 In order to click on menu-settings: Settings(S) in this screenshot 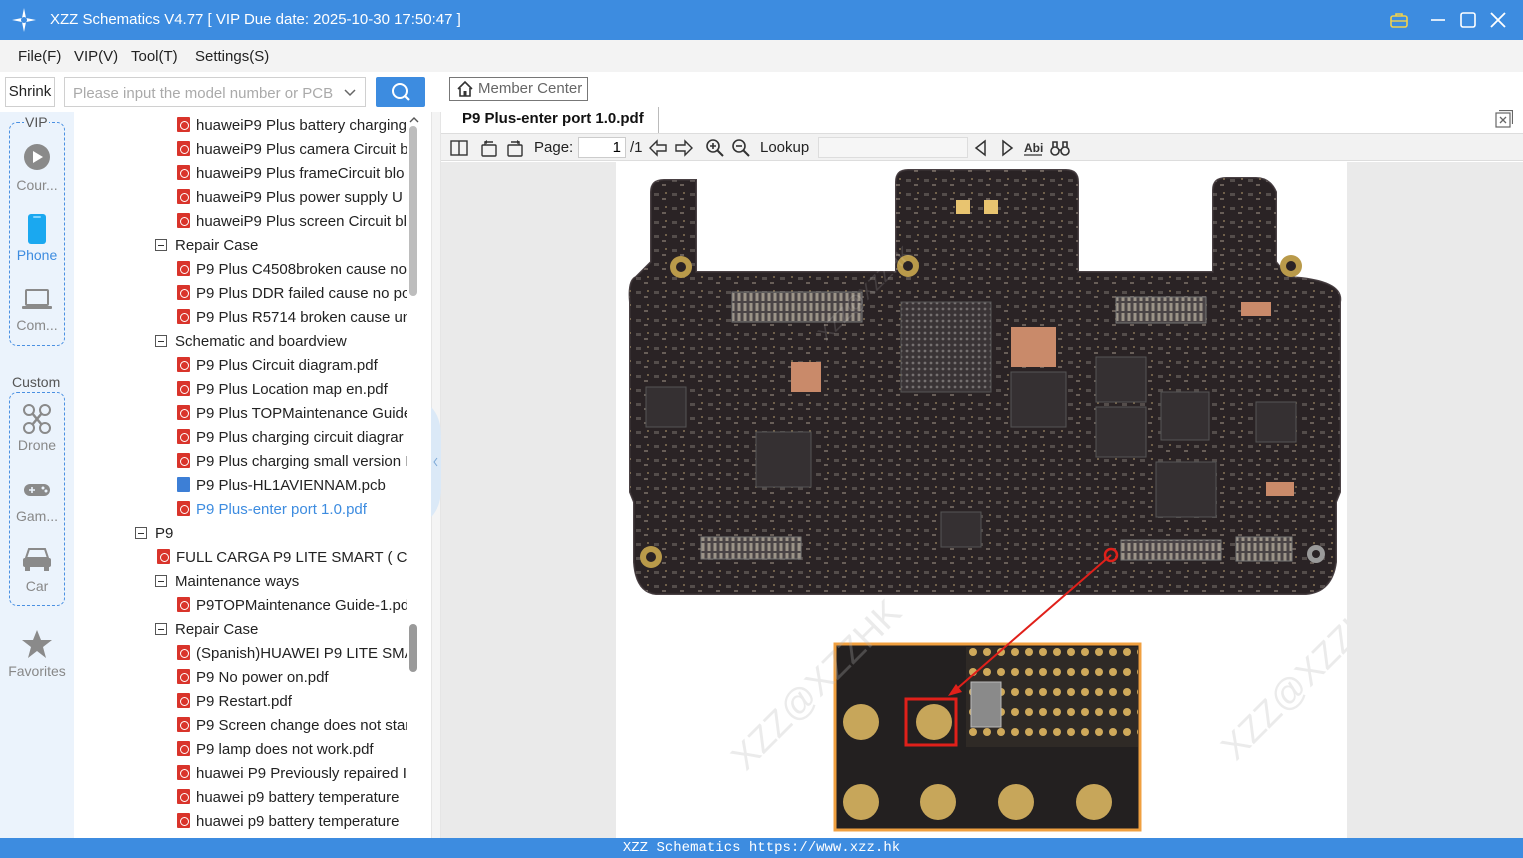, I will do `click(232, 56)`.